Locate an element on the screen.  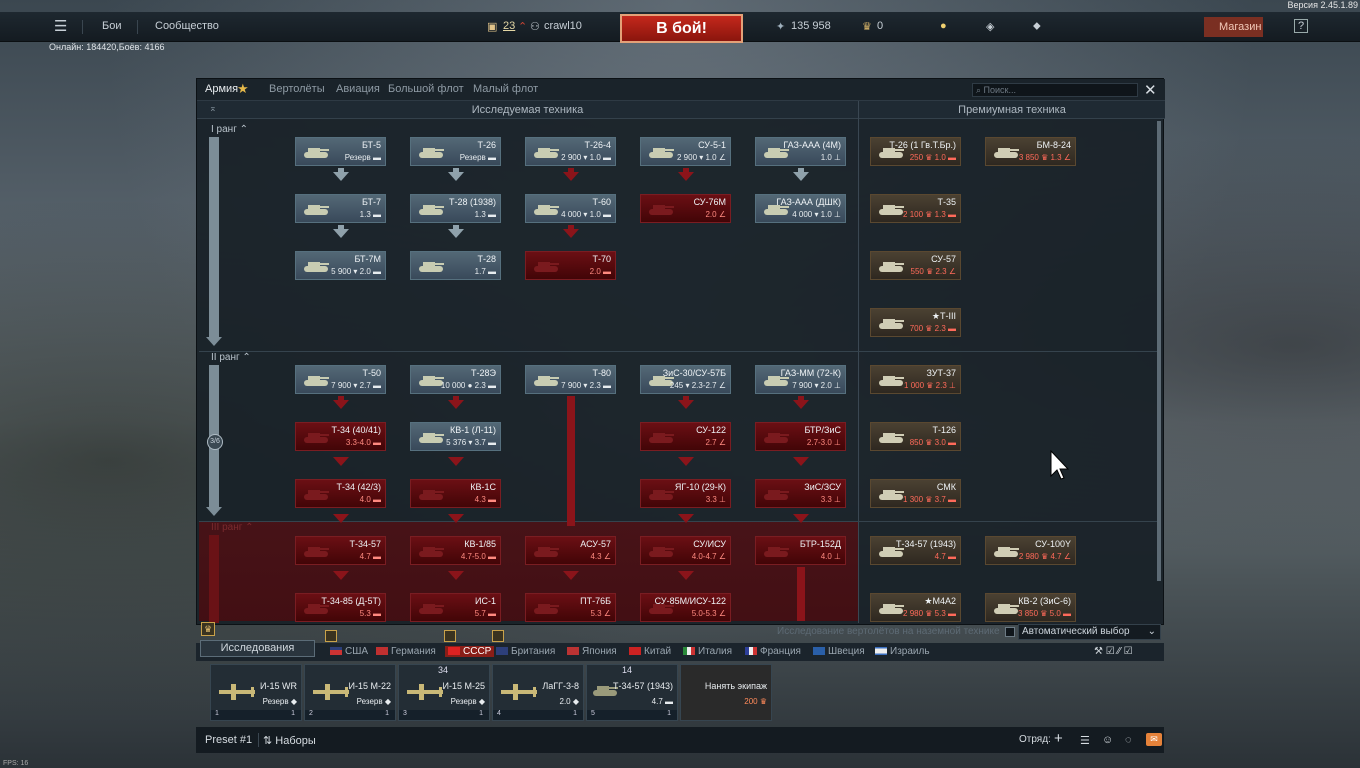
premium-vehicle-card: СУ-57 550 ♛ 2.3 ∠ is located at coordinates (915, 265).